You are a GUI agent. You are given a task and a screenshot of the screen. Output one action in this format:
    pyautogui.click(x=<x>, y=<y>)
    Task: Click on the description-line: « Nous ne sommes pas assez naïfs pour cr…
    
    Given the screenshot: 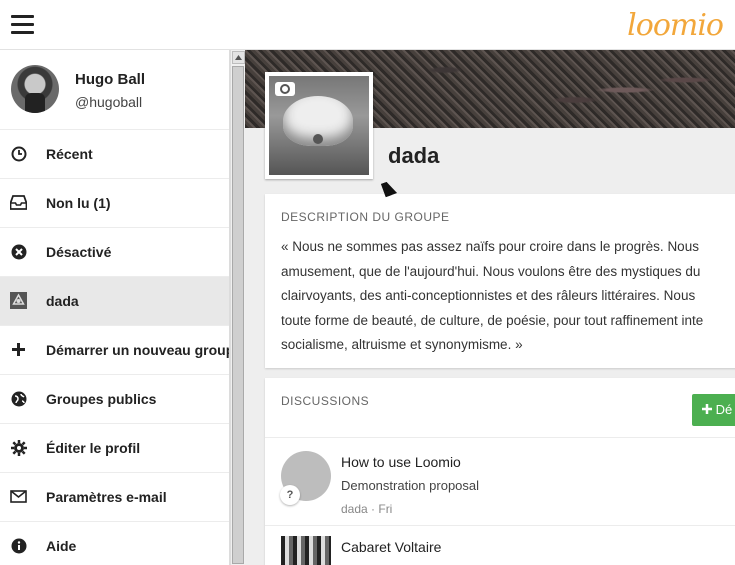 What is the action you would take?
    pyautogui.click(x=490, y=246)
    